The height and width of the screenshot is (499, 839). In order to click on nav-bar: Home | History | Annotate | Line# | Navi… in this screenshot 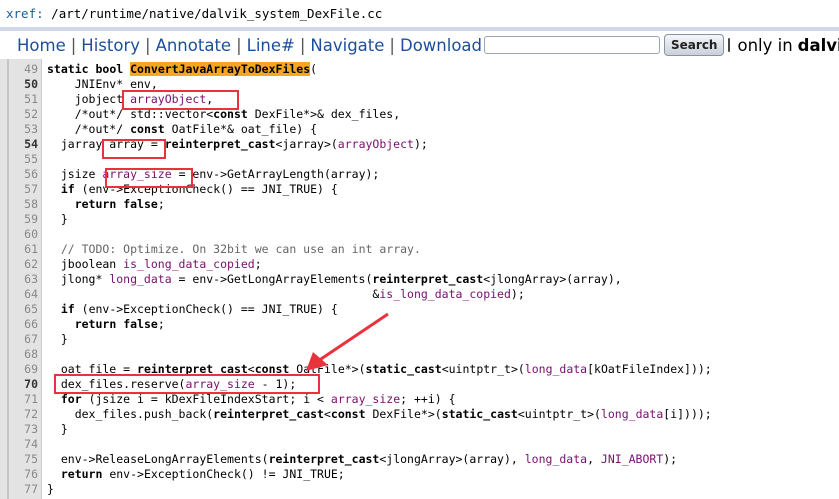, I will do `click(428, 45)`.